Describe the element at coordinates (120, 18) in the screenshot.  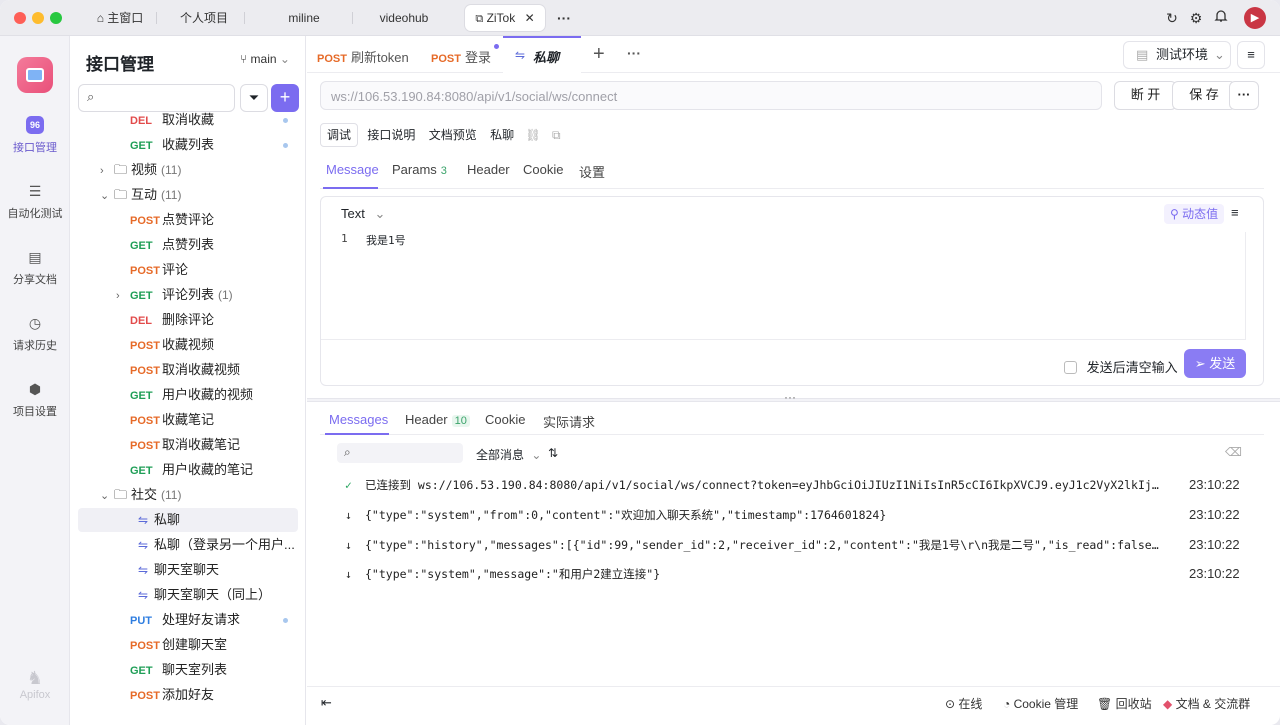
I see `window-tab-home: ⌂ 主窗口` at that location.